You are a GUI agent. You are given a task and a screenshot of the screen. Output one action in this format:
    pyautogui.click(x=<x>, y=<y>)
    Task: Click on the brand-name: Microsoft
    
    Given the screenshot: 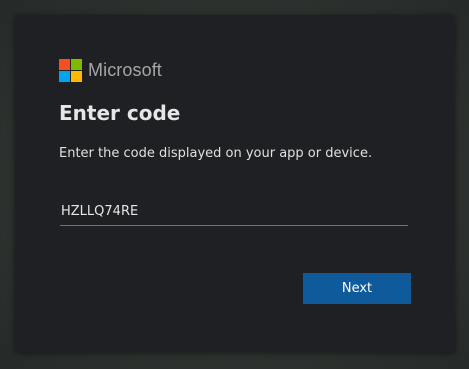 What is the action you would take?
    pyautogui.click(x=125, y=69)
    